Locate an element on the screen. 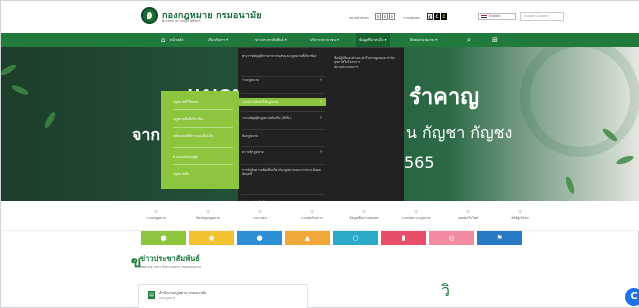 Image resolution: width=639 pixels, height=308 pixels. quick-link: ☰ ระบบกฎหมาย is located at coordinates (156, 215).